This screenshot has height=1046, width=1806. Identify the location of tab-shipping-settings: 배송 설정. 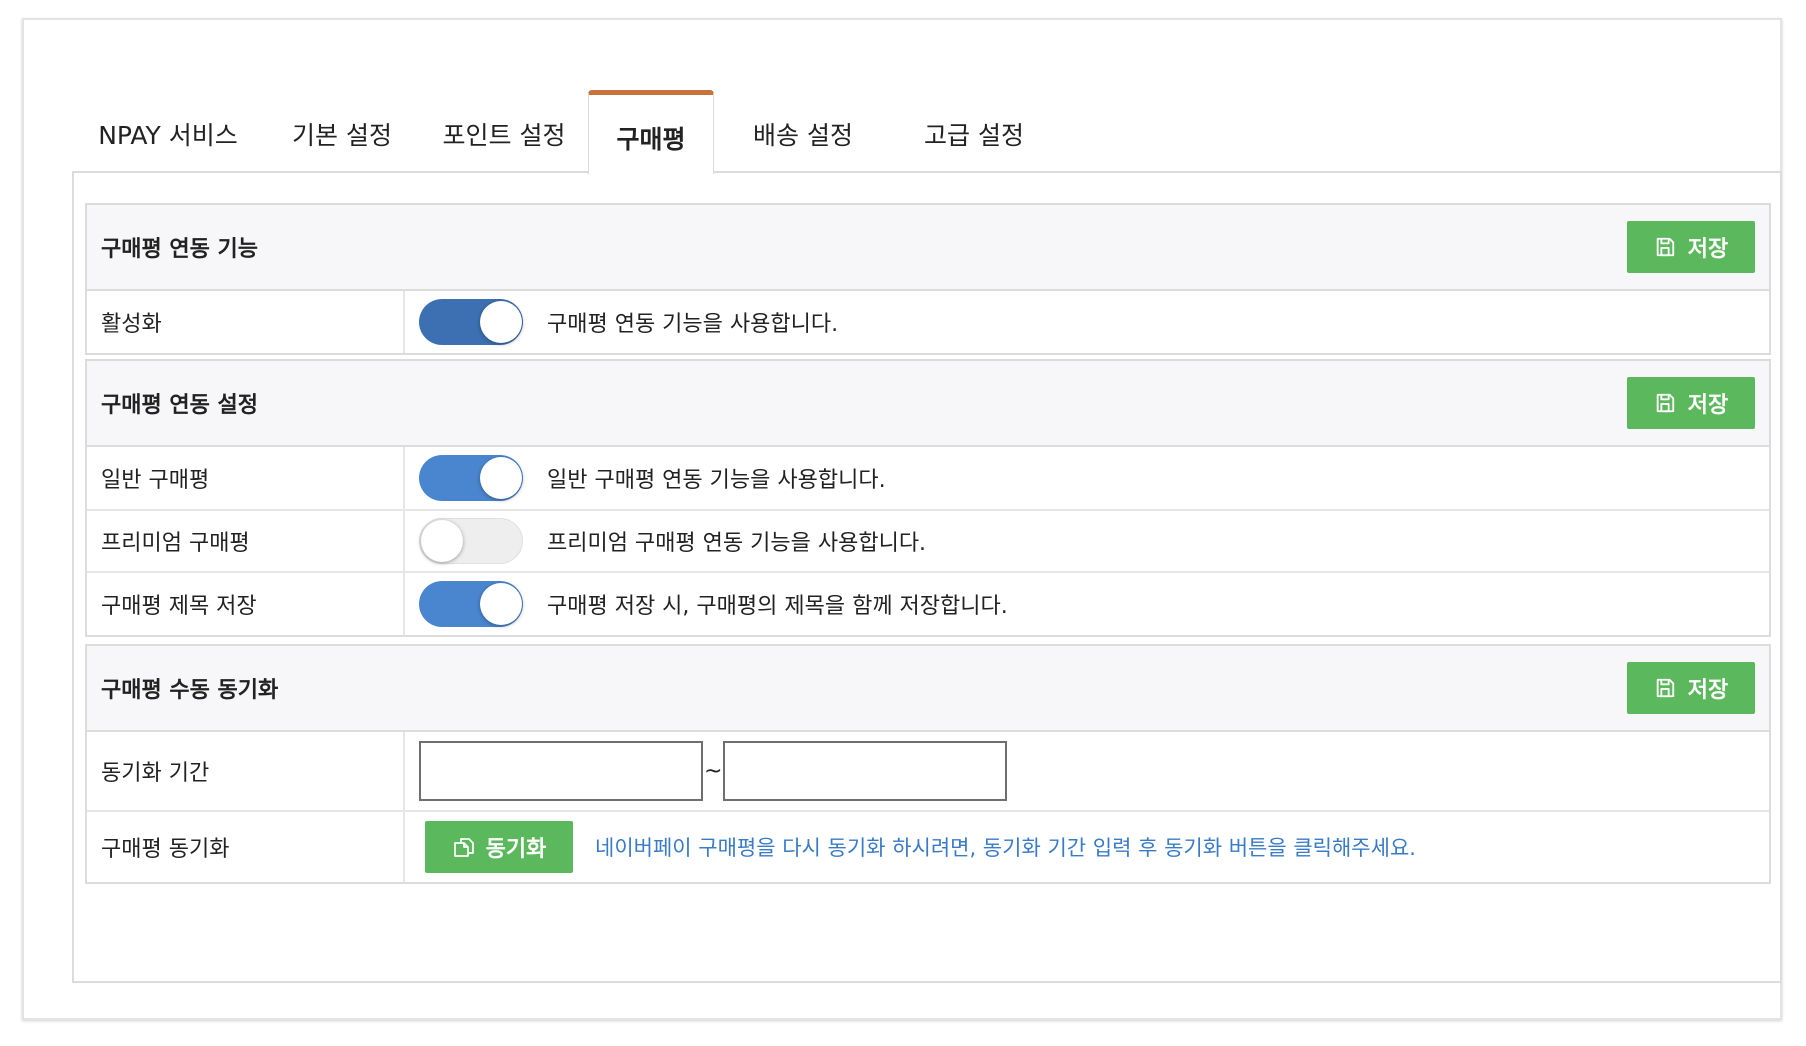
(803, 131).